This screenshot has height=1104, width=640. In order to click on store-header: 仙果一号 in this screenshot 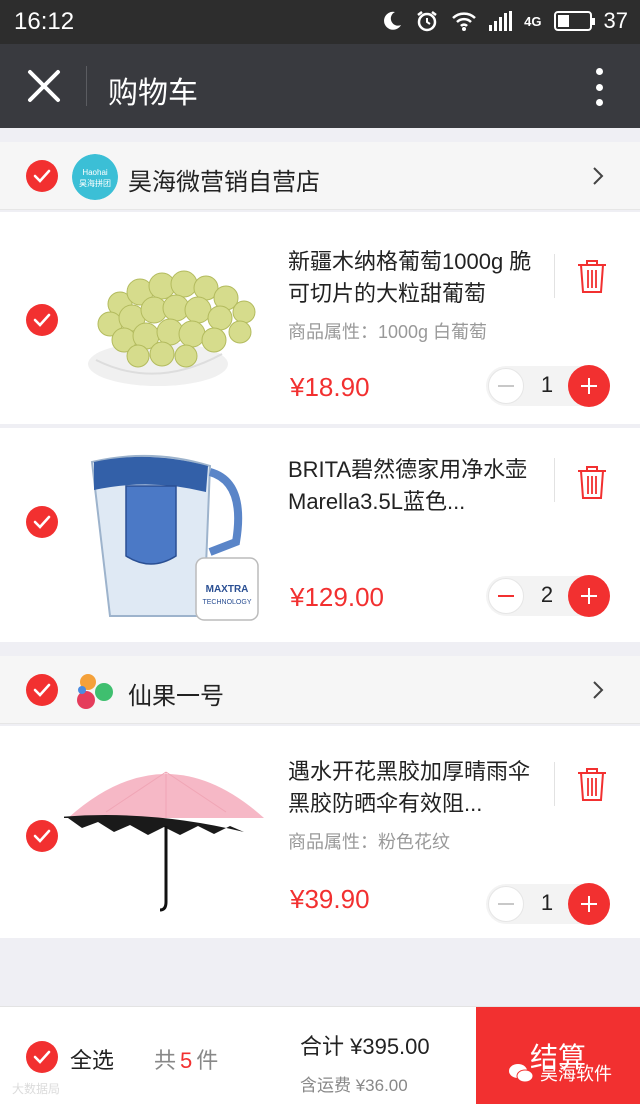, I will do `click(320, 690)`.